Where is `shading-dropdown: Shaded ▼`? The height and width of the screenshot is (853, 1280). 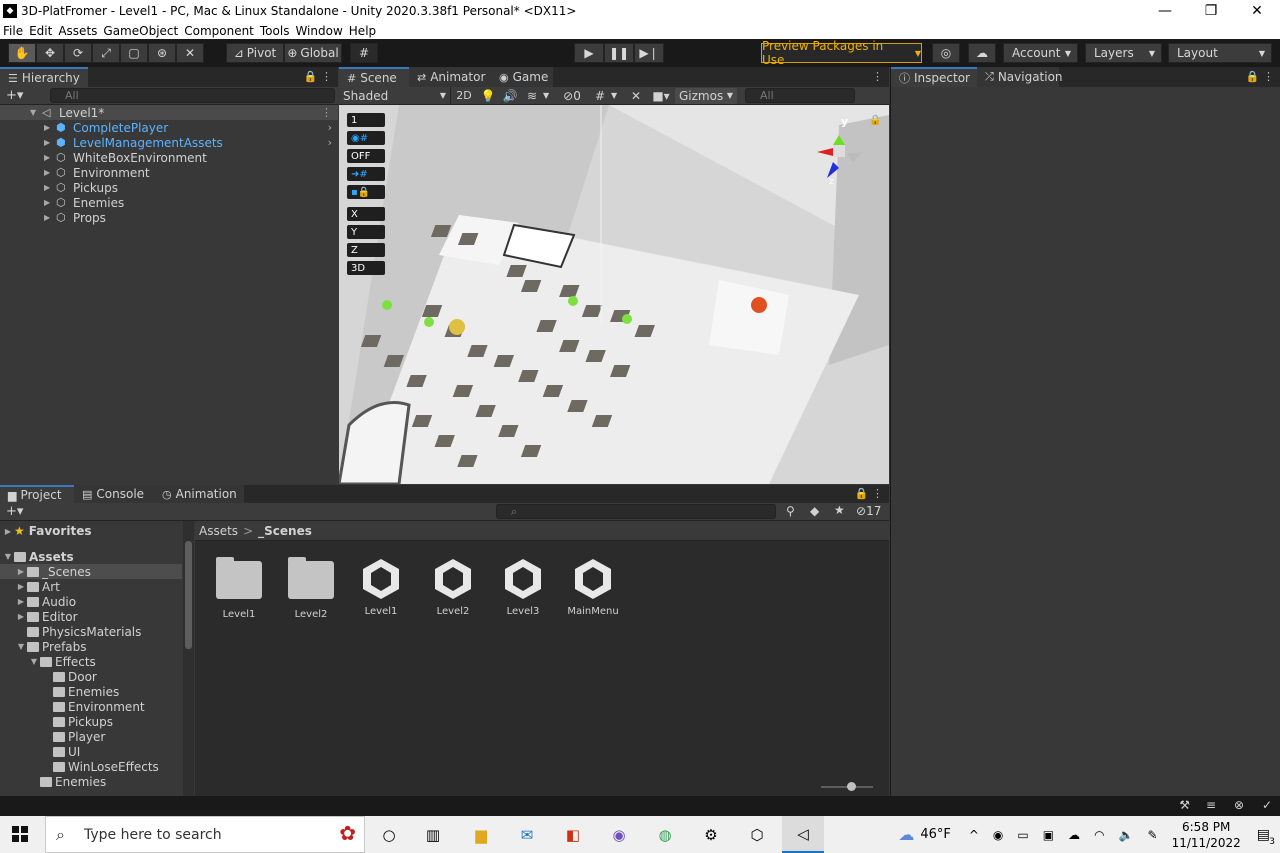 shading-dropdown: Shaded ▼ is located at coordinates (395, 95).